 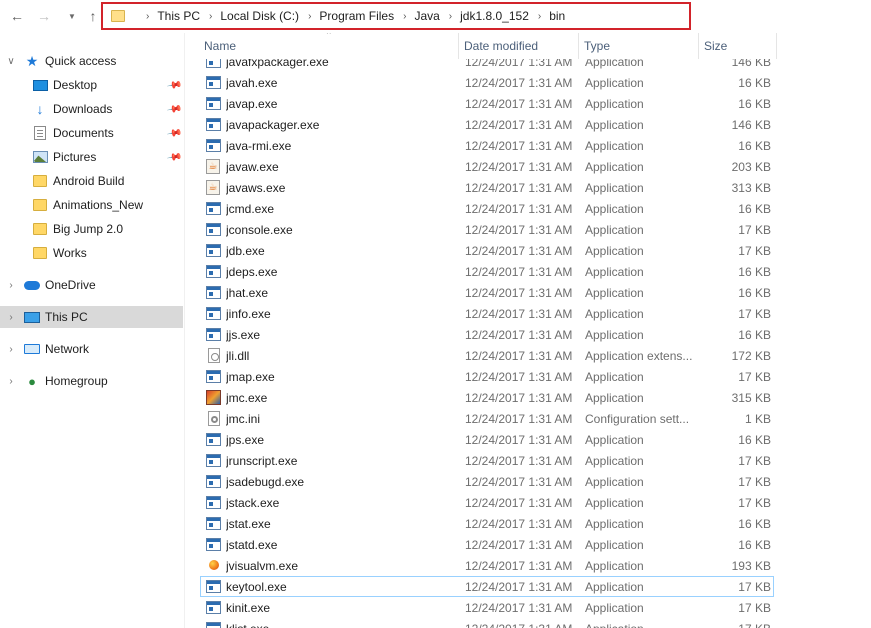 What do you see at coordinates (93, 16) in the screenshot?
I see `up-arrow-icon: ↑` at bounding box center [93, 16].